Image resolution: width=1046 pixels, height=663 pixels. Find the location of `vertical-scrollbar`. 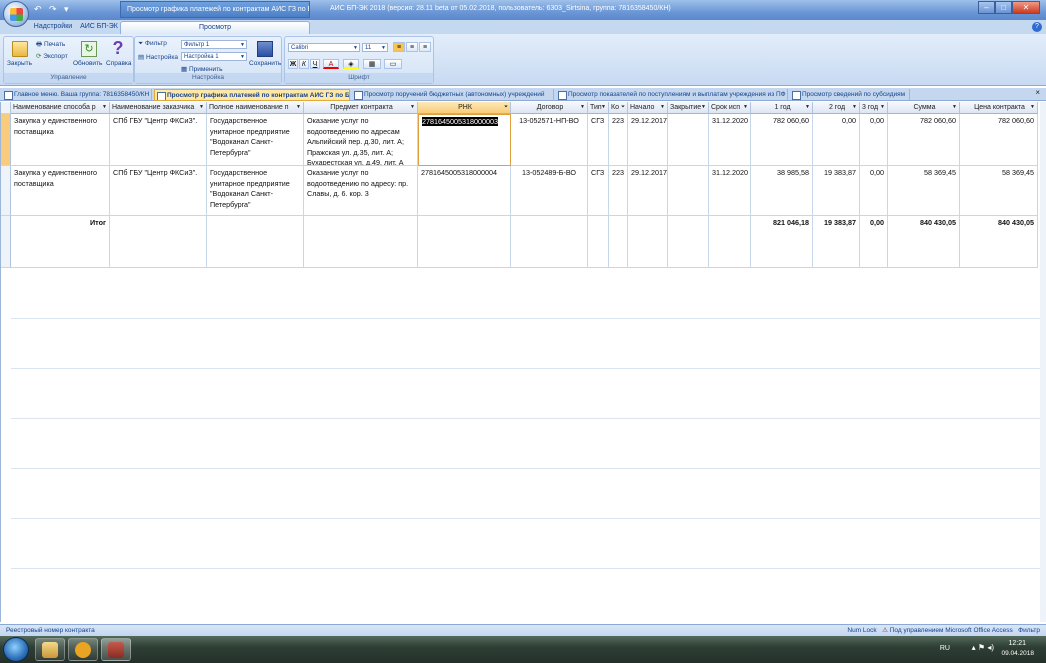

vertical-scrollbar is located at coordinates (1043, 362).